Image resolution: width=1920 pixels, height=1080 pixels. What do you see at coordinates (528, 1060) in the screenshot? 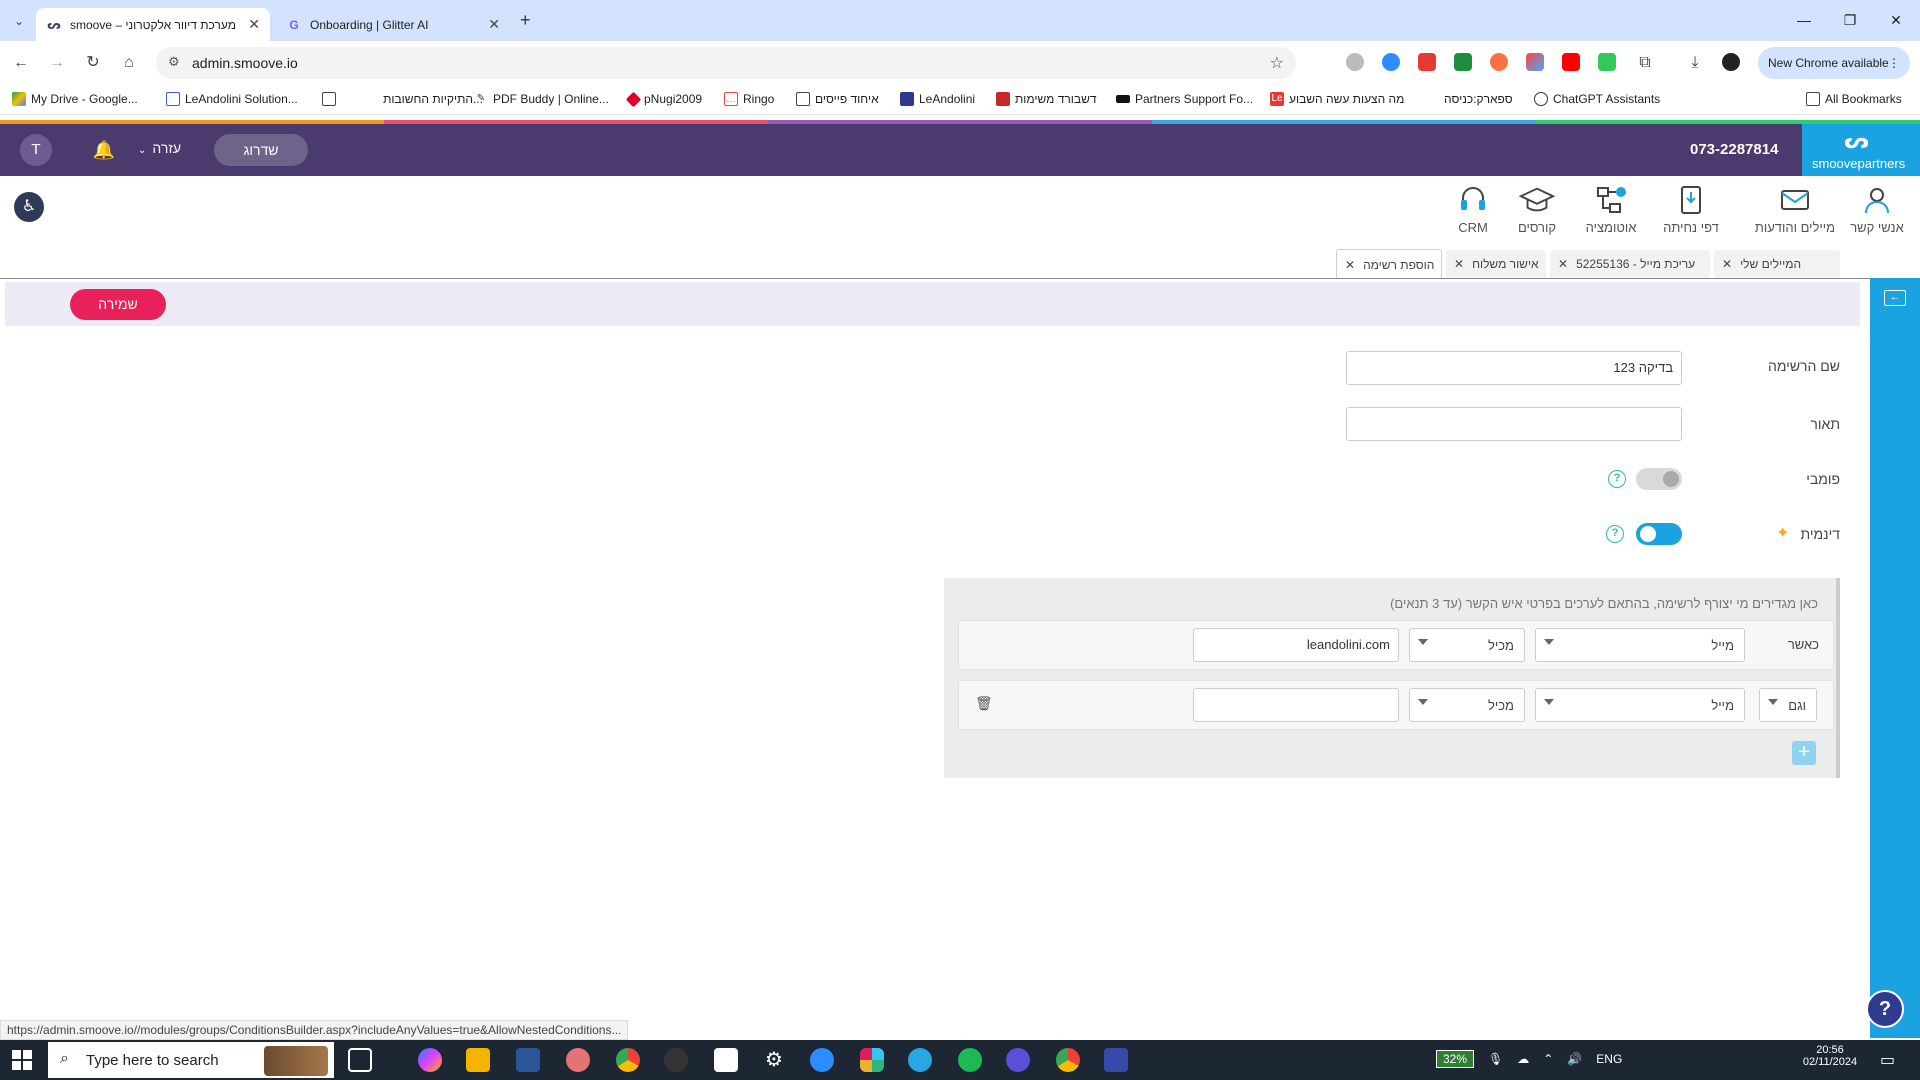
I see `word-icon` at bounding box center [528, 1060].